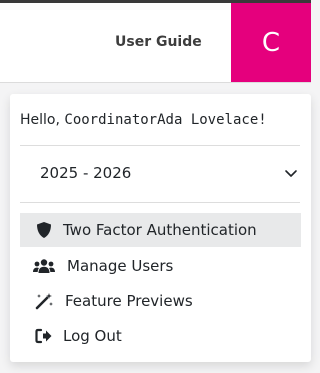  I want to click on menu-item-label: Log Out, so click(92, 336).